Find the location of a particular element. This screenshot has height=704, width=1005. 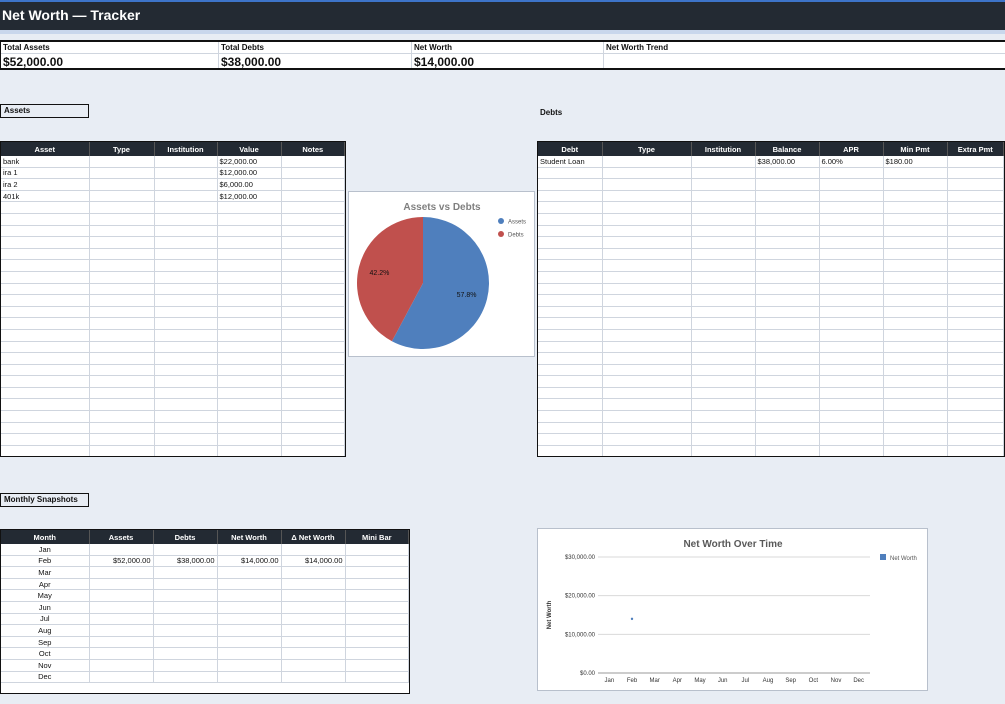

table-cell: Dec is located at coordinates (45, 677).